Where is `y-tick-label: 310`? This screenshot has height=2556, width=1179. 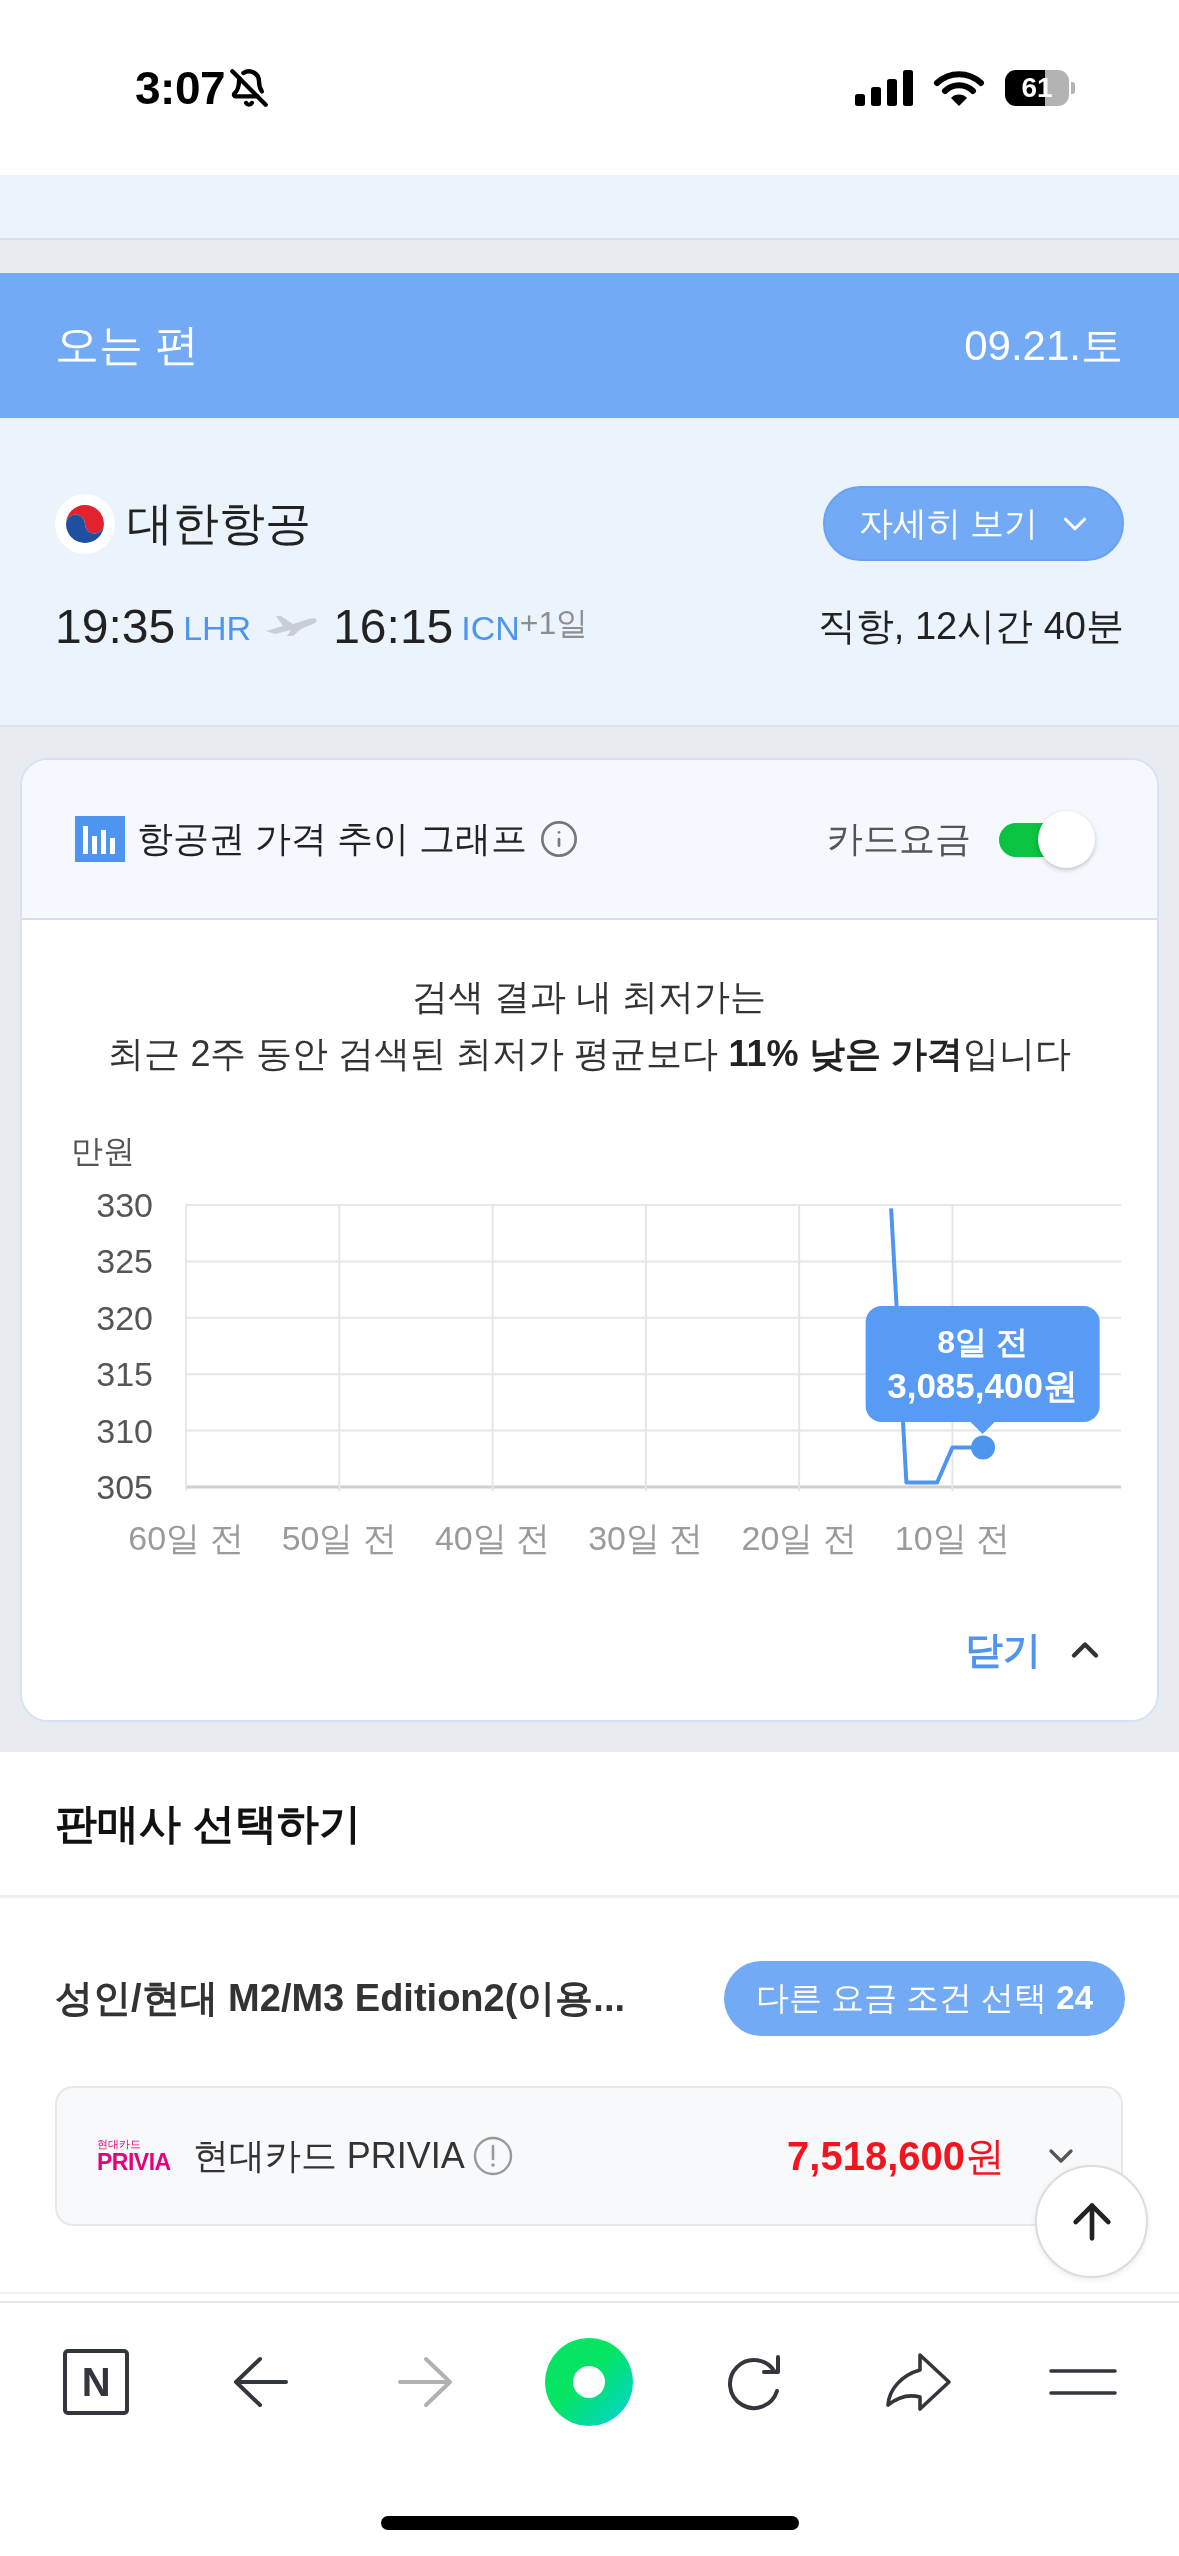 y-tick-label: 310 is located at coordinates (124, 1430).